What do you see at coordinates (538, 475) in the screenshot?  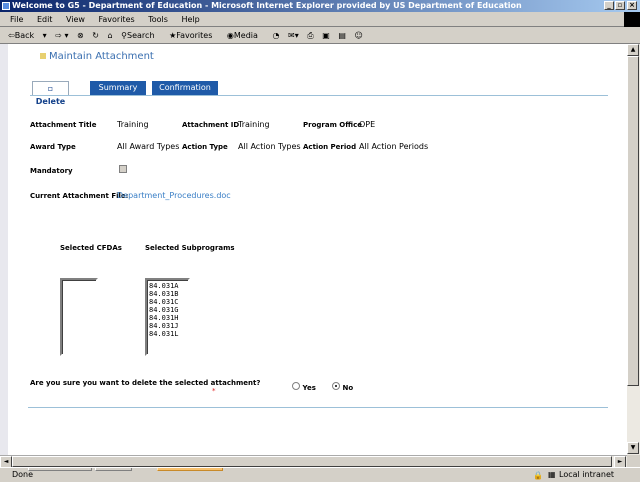 I see `lock-icon: 🔒` at bounding box center [538, 475].